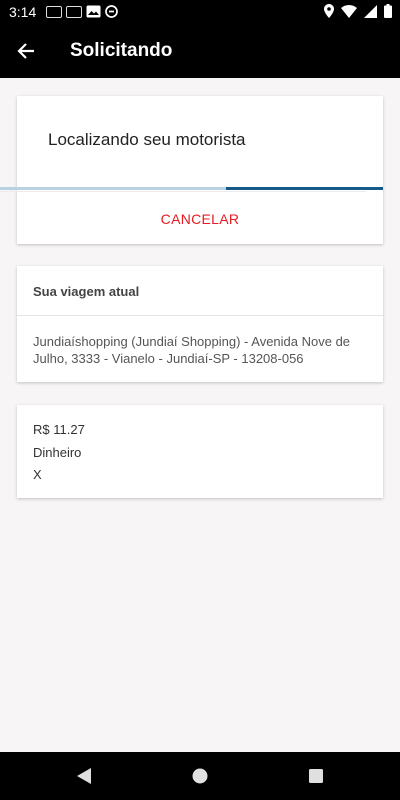  Describe the element at coordinates (388, 11) in the screenshot. I see `battery-icon` at that location.